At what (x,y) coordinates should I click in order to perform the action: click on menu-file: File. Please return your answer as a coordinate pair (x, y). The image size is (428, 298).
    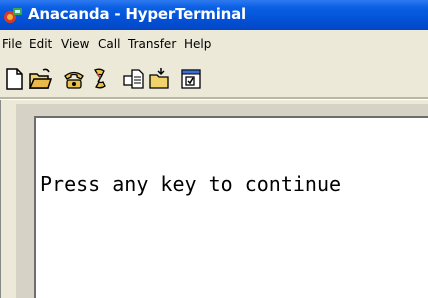
    Looking at the image, I should click on (12, 44).